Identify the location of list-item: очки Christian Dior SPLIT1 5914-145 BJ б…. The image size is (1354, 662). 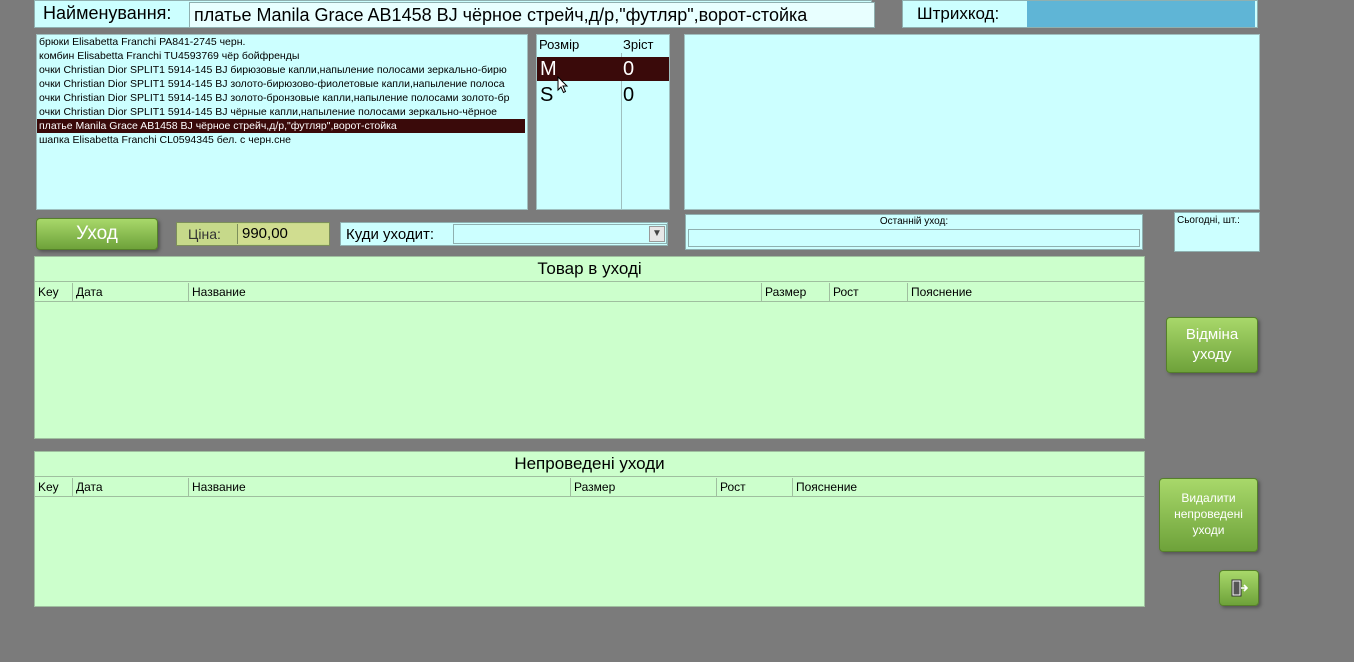
(282, 70).